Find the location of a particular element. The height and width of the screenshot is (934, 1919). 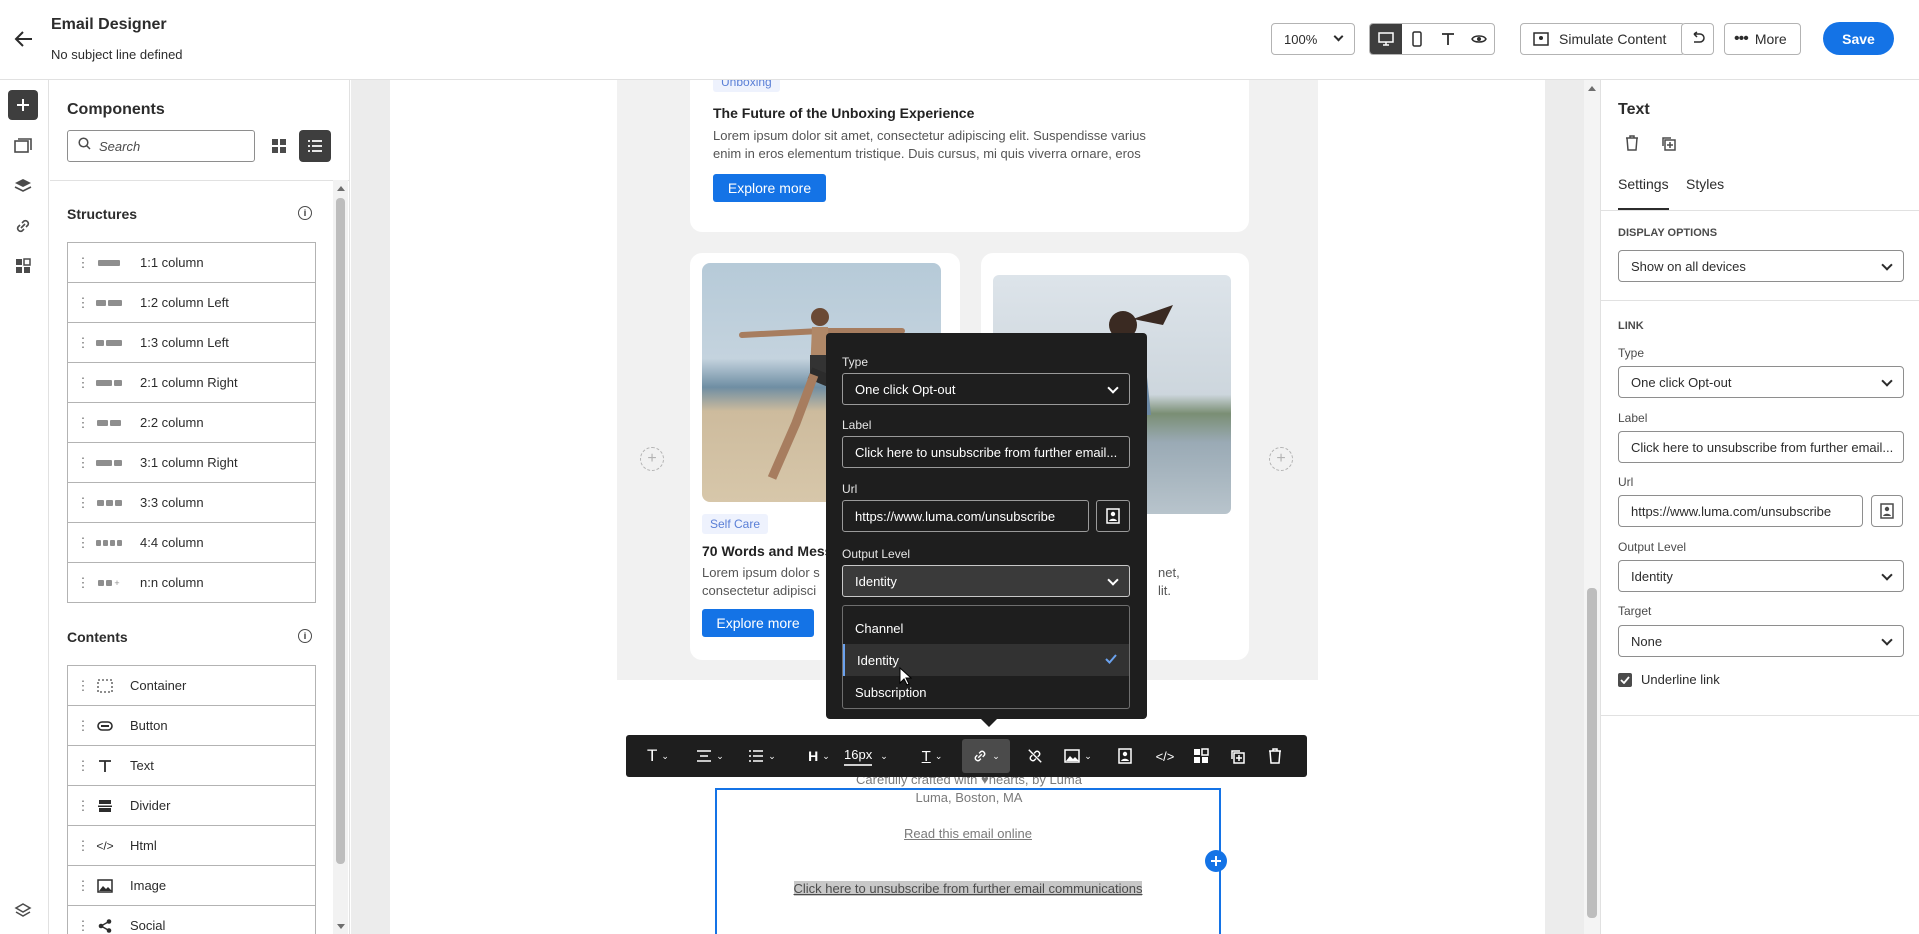

display-select: Show on all devices is located at coordinates (1761, 266).